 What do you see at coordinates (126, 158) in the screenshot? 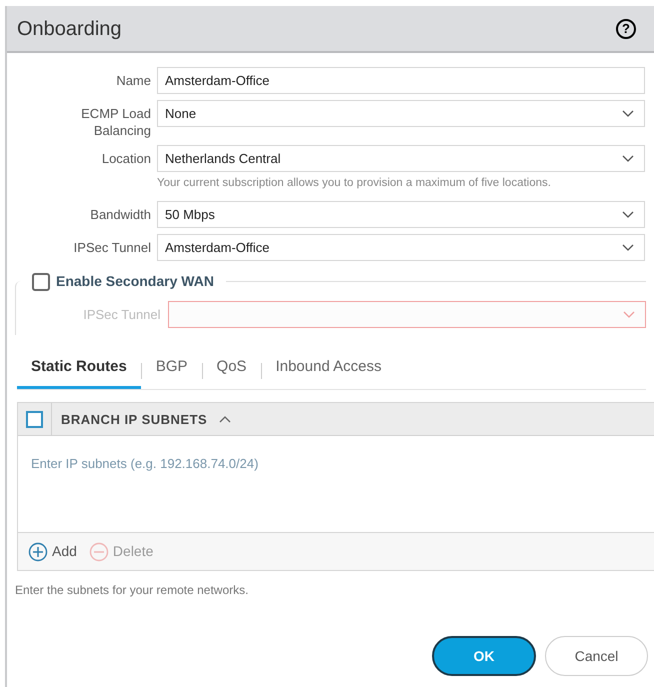
I see `field-label: Location` at bounding box center [126, 158].